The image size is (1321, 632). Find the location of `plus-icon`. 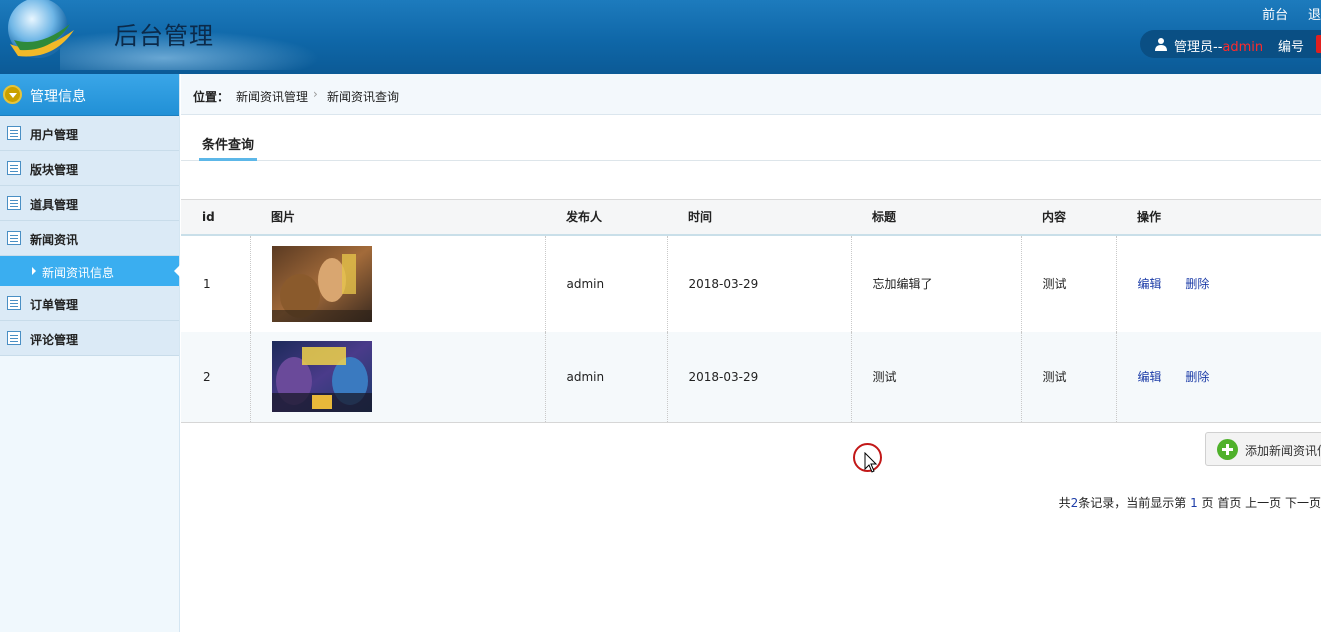

plus-icon is located at coordinates (1227, 449).